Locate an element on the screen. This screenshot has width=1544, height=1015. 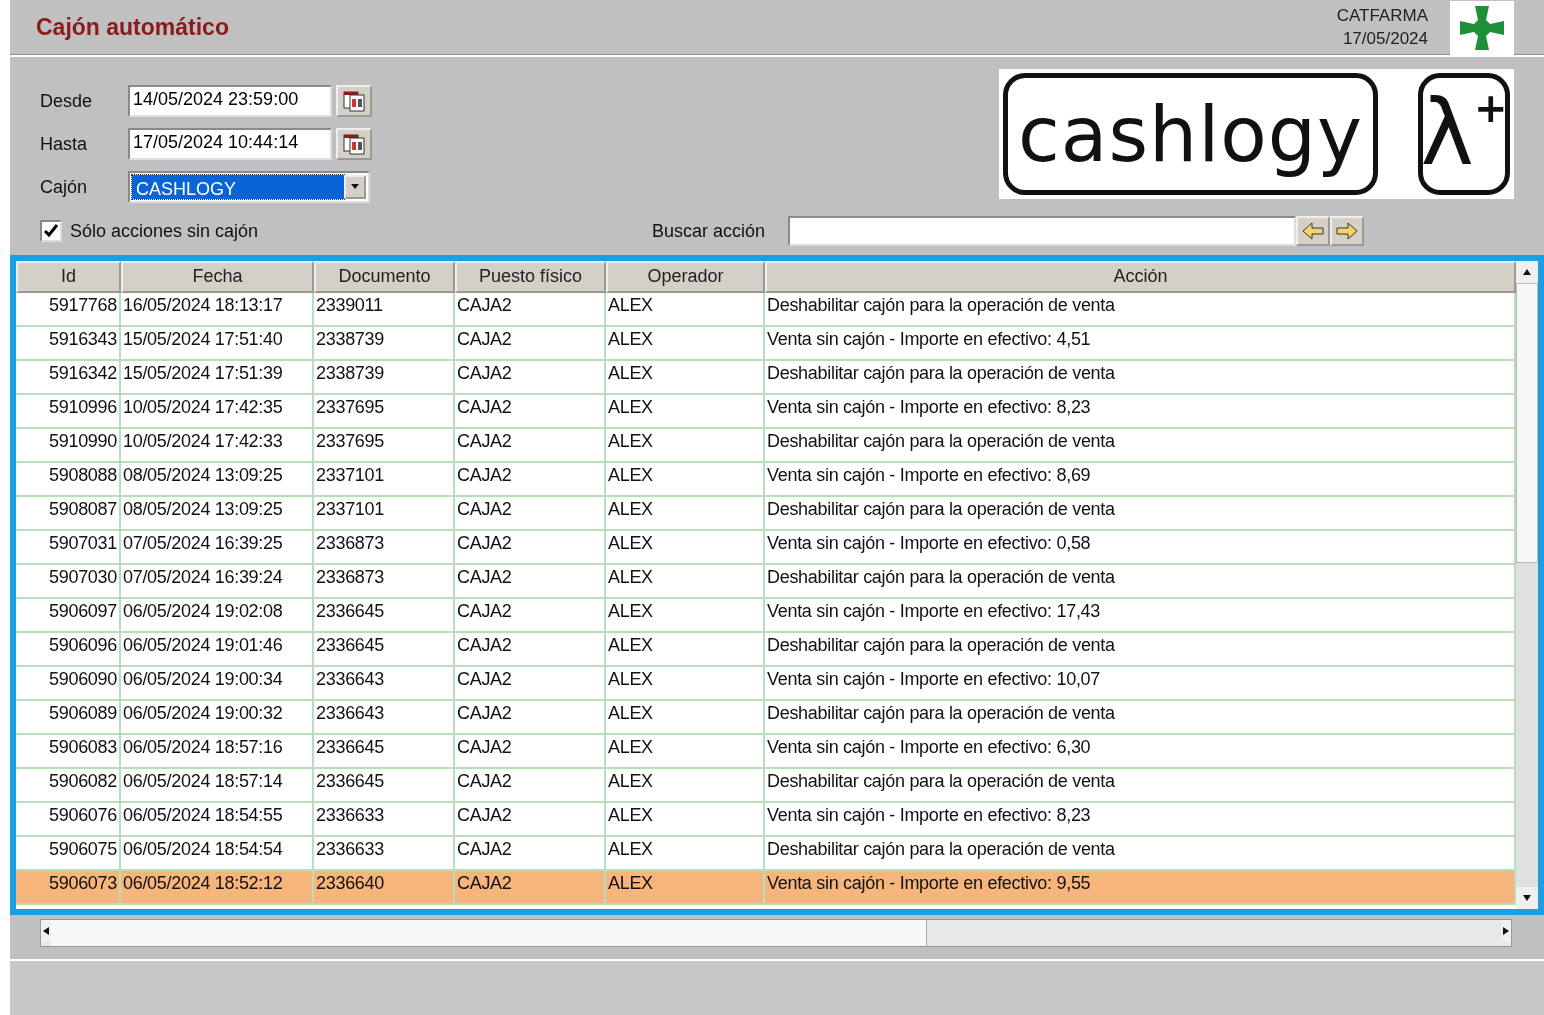
table-row: 5906075 06/05/2024 18:54:54 2336633 CAJA2 ALEX Deshabilitar cajón para la operación de venta is located at coordinates (766, 854).